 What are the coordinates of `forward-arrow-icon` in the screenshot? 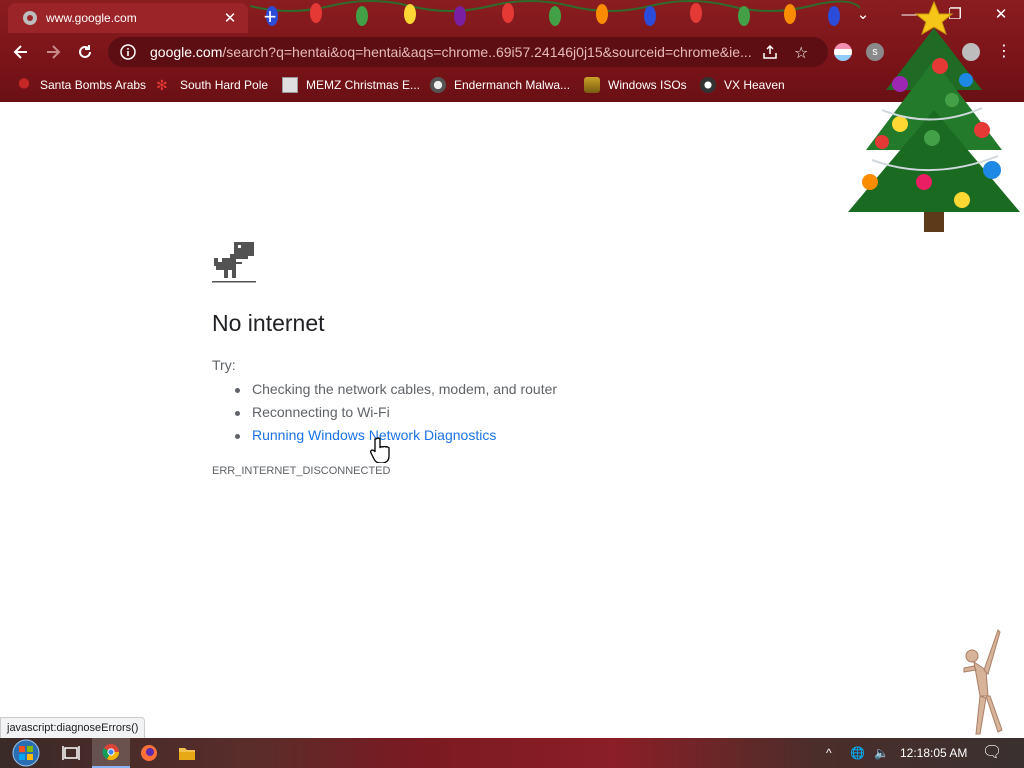 It's located at (54, 52).